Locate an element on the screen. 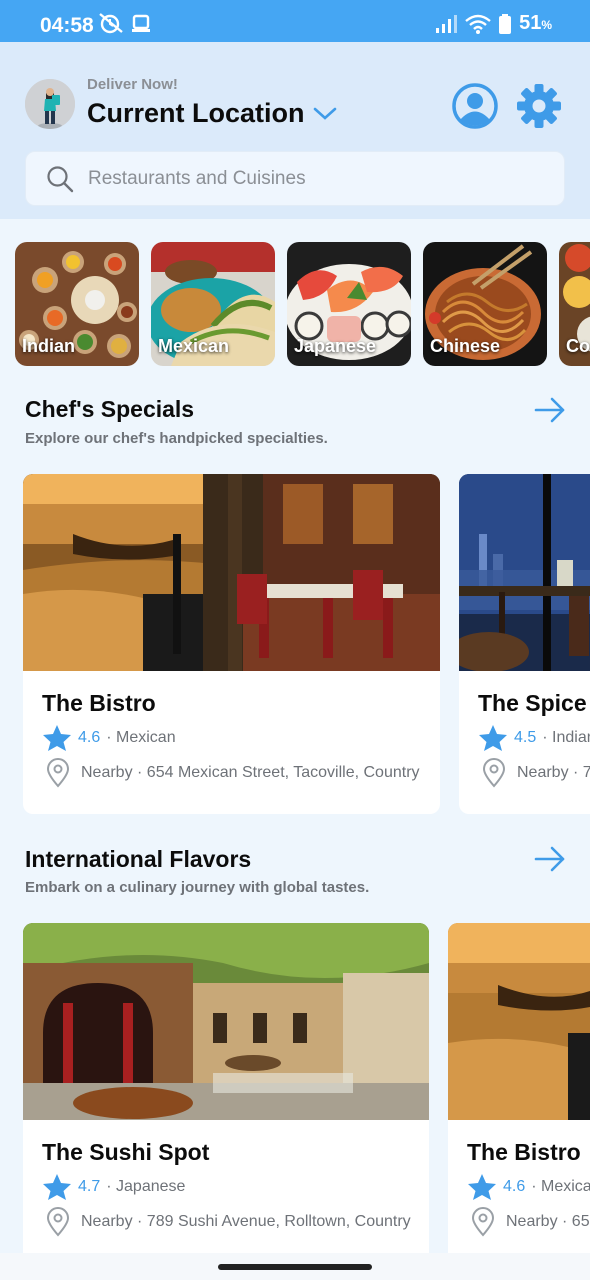  location-title: Current Location is located at coordinates (196, 113).